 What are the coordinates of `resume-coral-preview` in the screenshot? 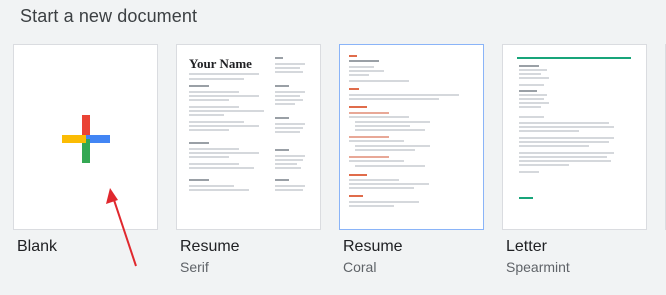 It's located at (411, 137).